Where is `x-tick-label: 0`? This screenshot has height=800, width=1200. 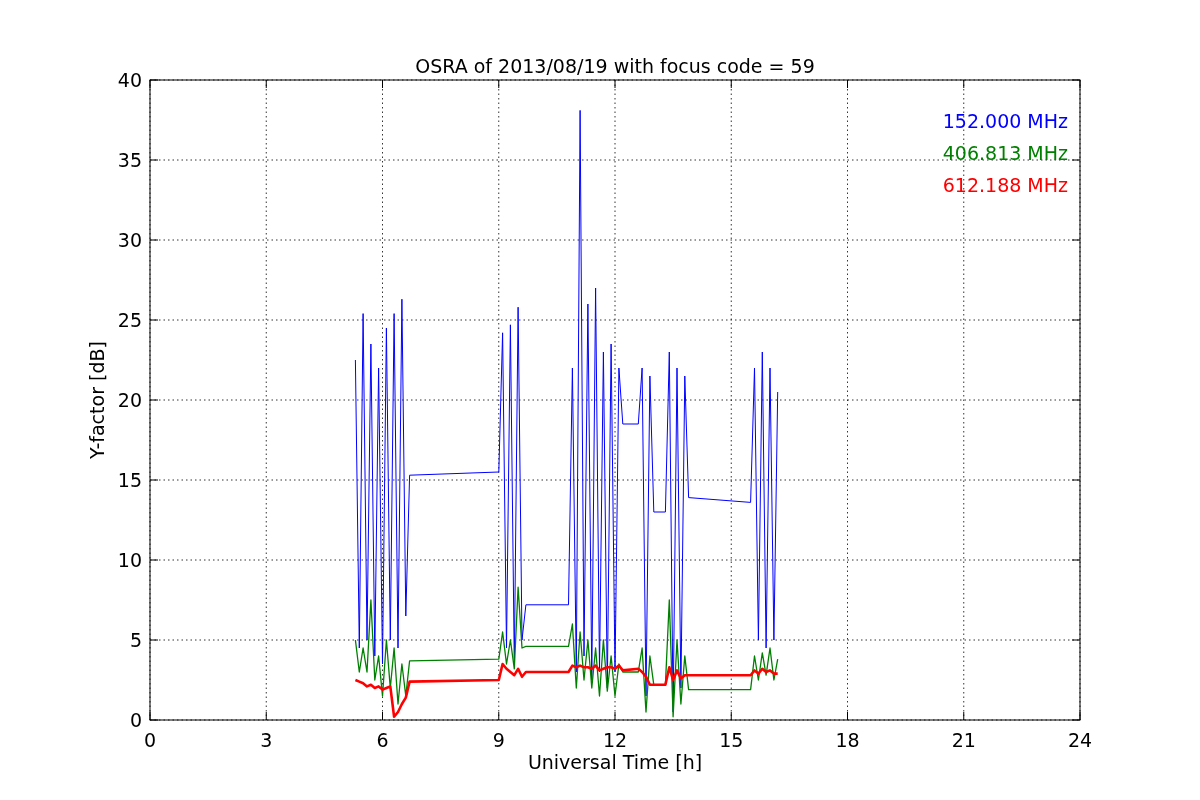 x-tick-label: 0 is located at coordinates (150, 740).